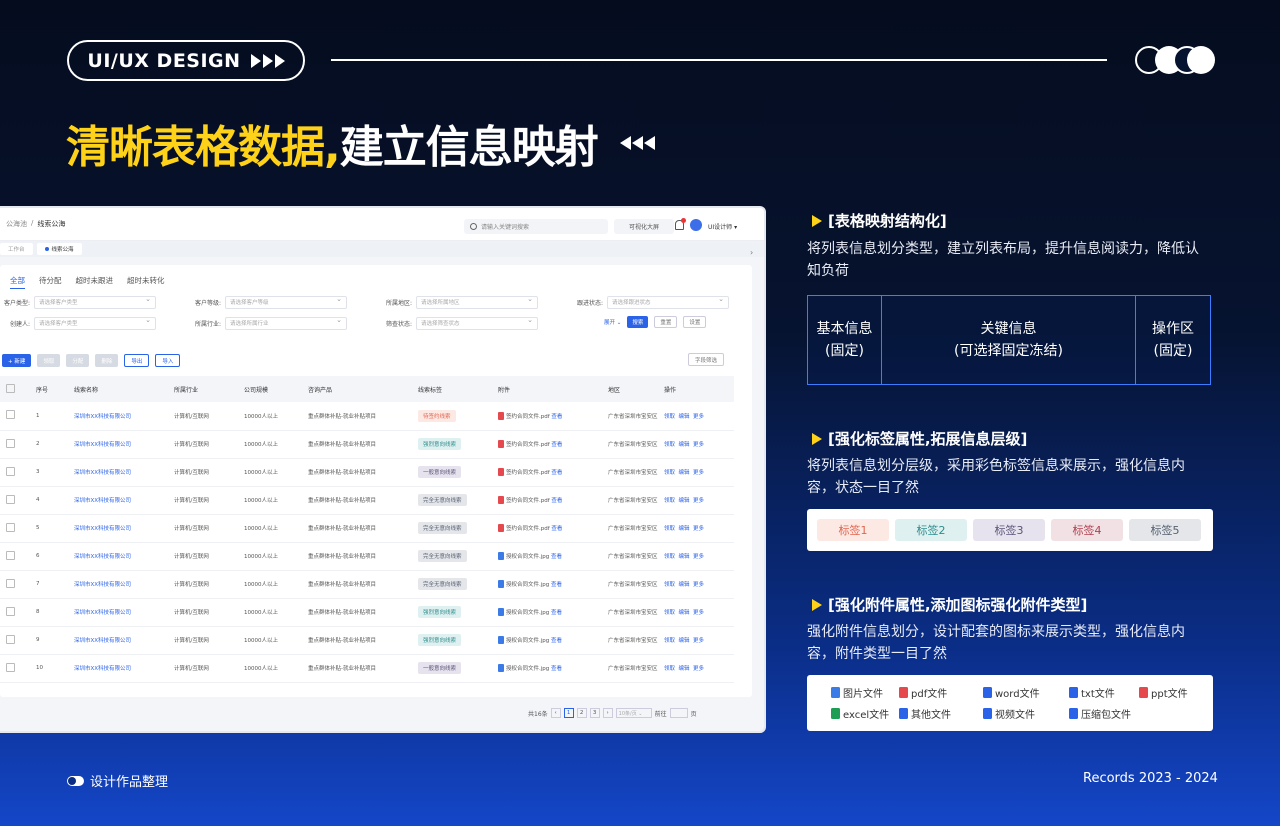  Describe the element at coordinates (751, 252) in the screenshot. I see `chevron-right-icon: ›` at that location.